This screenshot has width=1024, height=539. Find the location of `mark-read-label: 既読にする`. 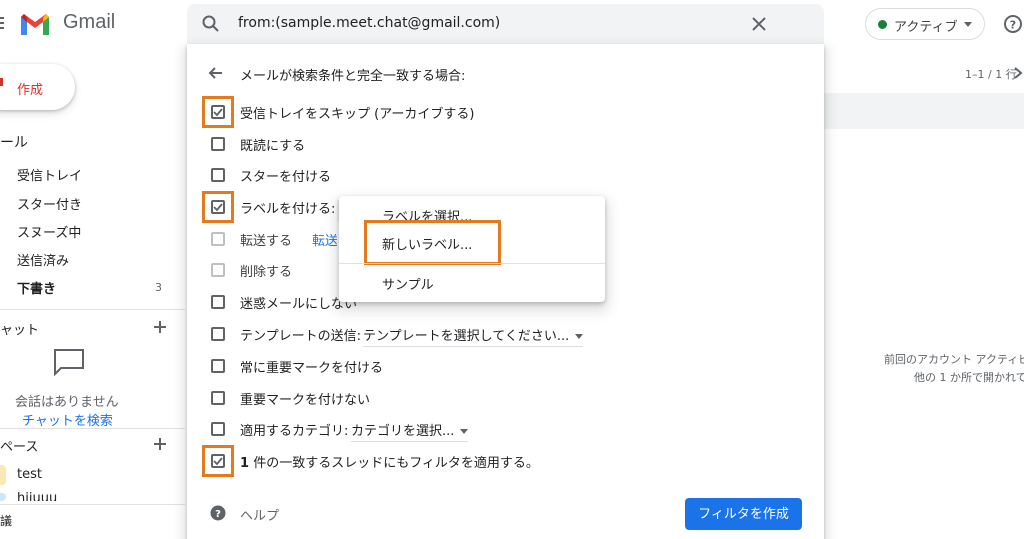

mark-read-label: 既読にする is located at coordinates (272, 144).